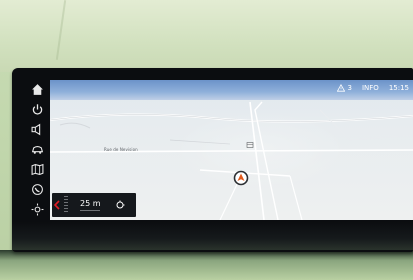  I want to click on warning-indicator: 3, so click(344, 87).